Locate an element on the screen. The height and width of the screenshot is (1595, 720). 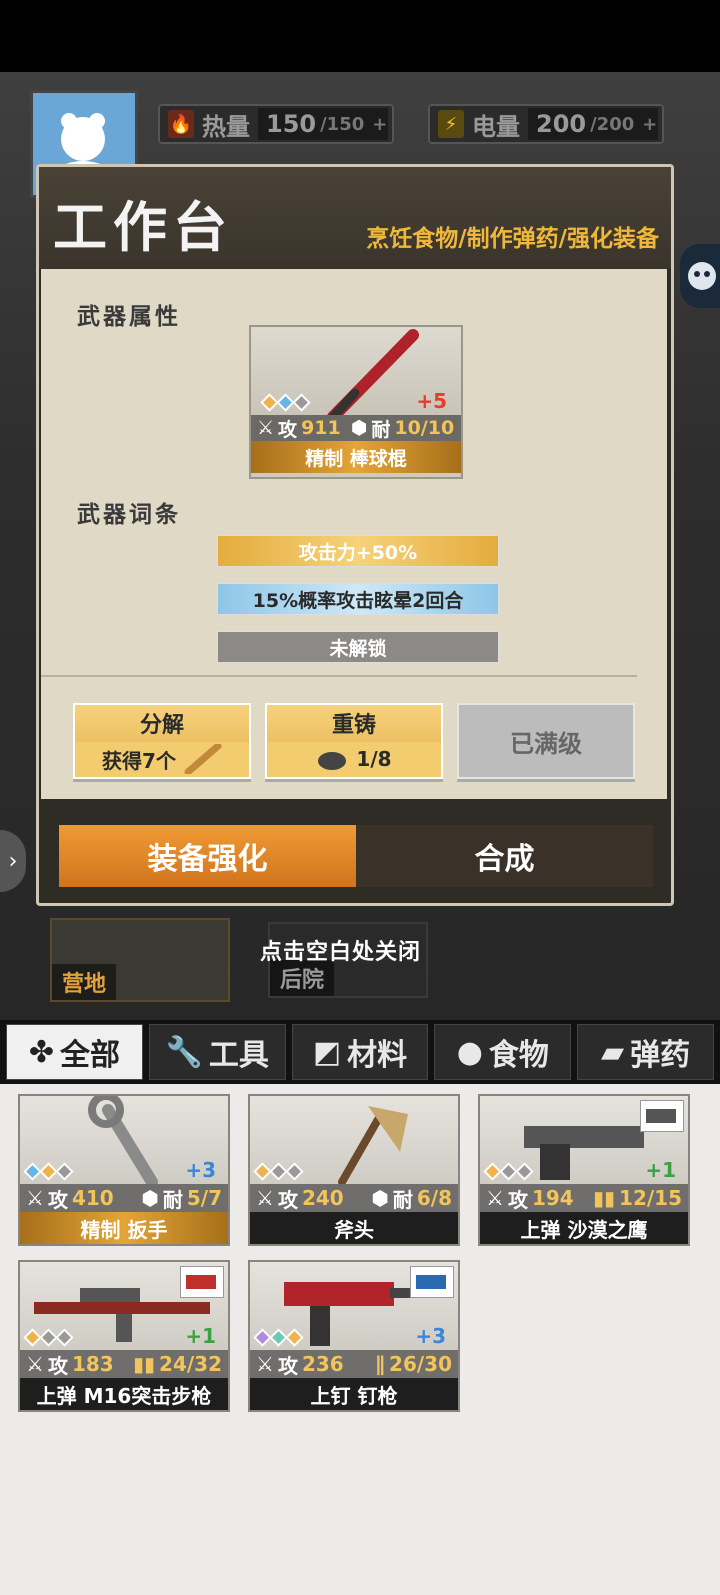
close-hint: 点击空白处关闭 is located at coordinates (341, 952).